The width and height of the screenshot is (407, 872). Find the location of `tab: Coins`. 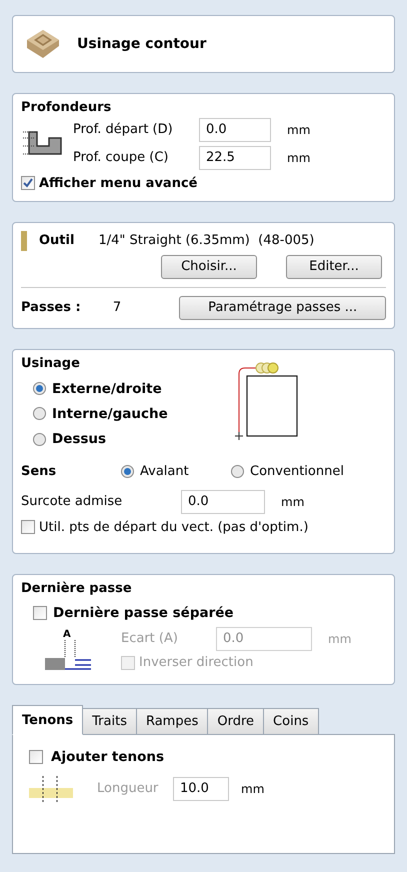

tab: Coins is located at coordinates (291, 722).